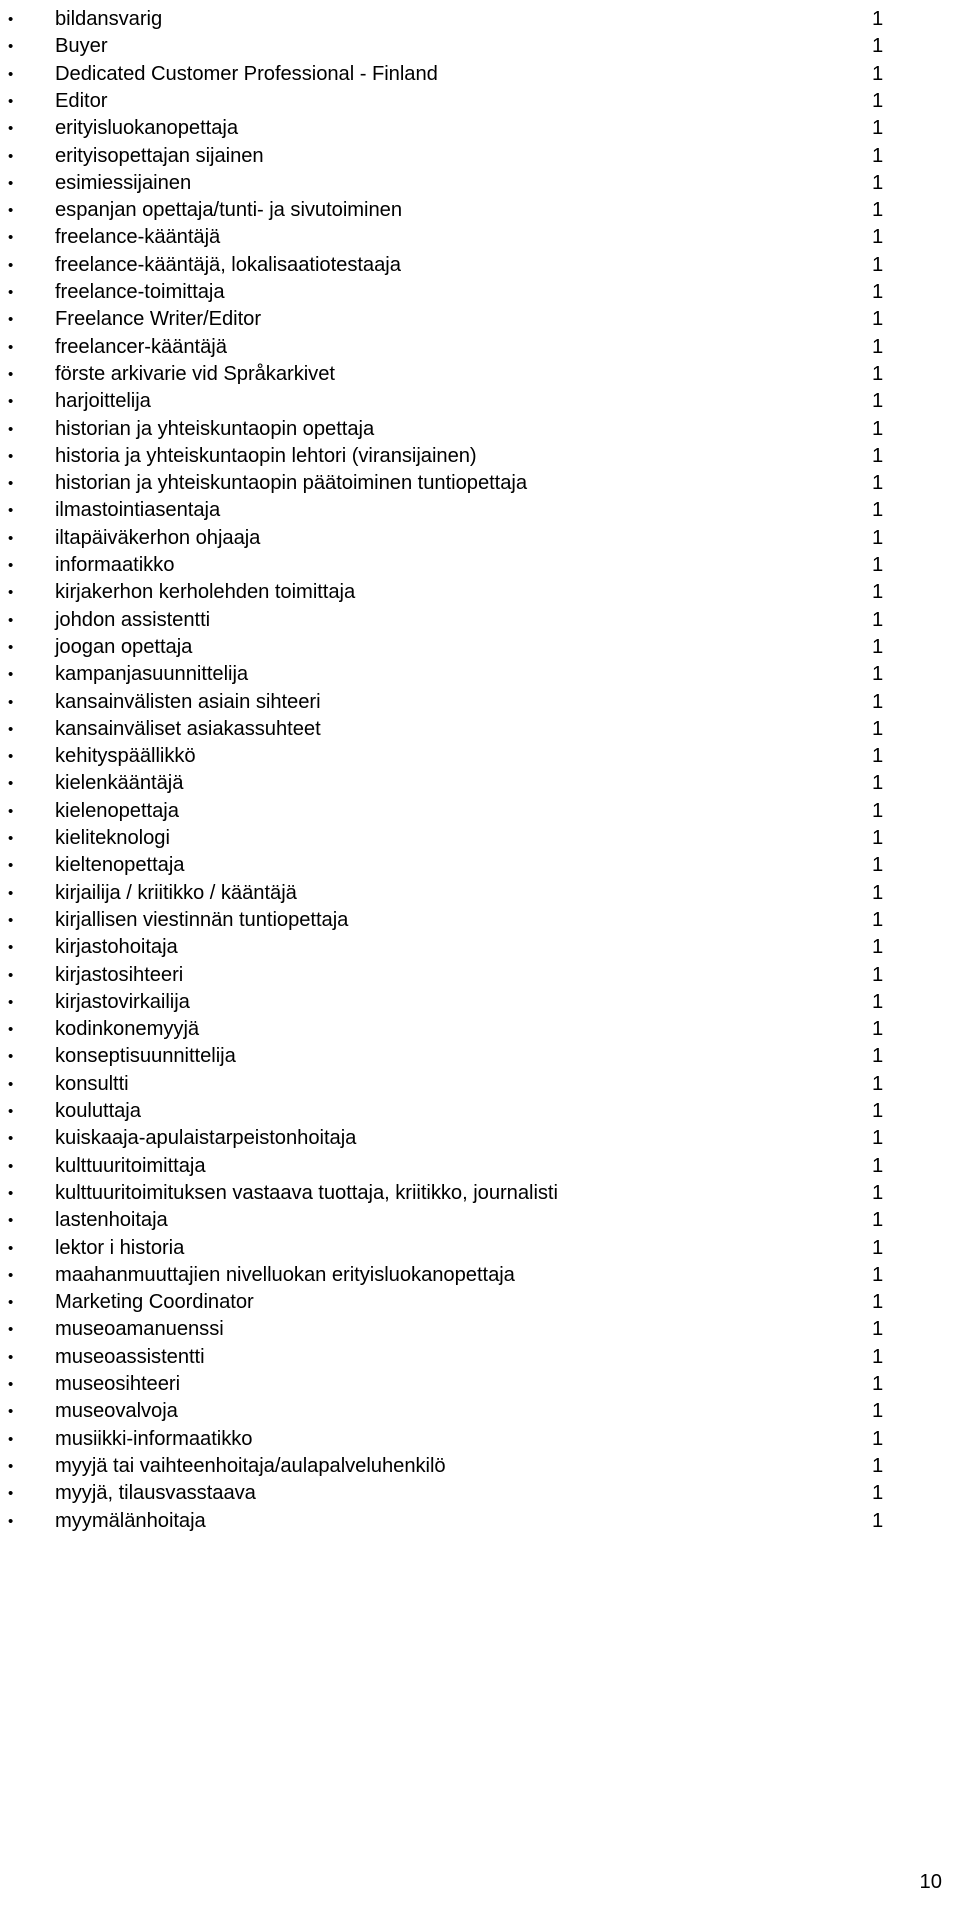 The width and height of the screenshot is (960, 1915). I want to click on list-item: • myymälänhoitaja 1, so click(480, 1521).